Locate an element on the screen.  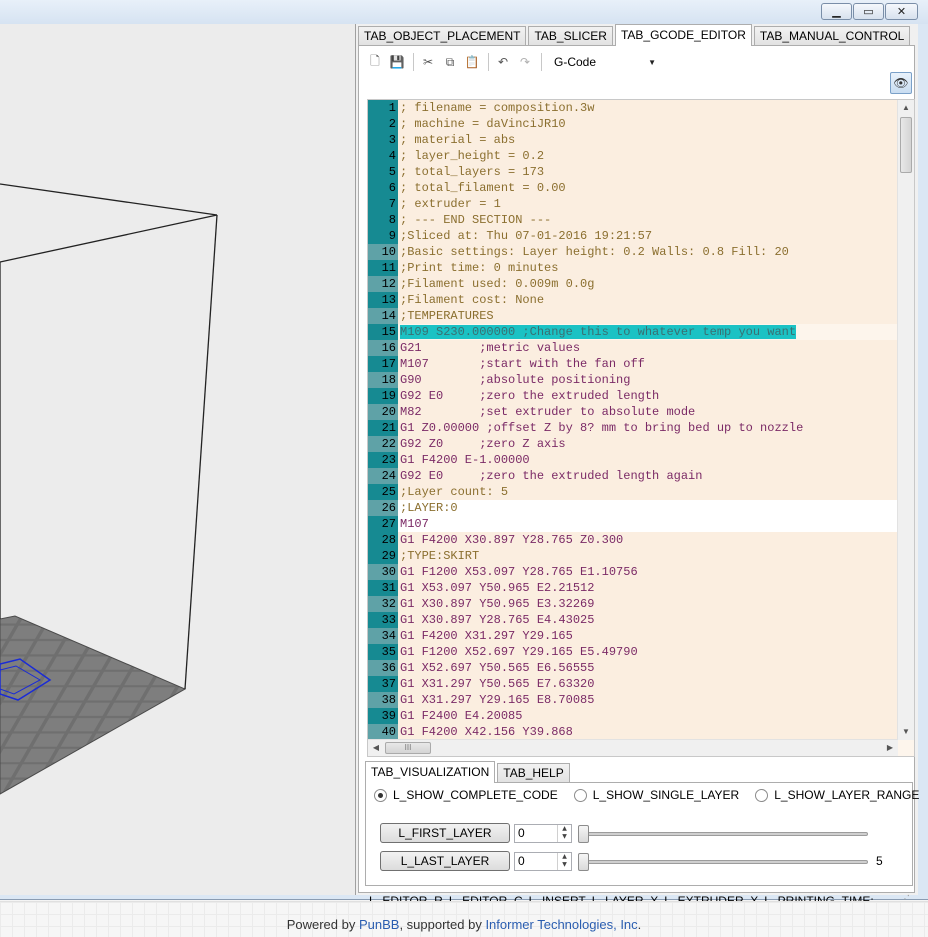
code-line: 13 ;Filament cost: None is located at coordinates (633, 300).